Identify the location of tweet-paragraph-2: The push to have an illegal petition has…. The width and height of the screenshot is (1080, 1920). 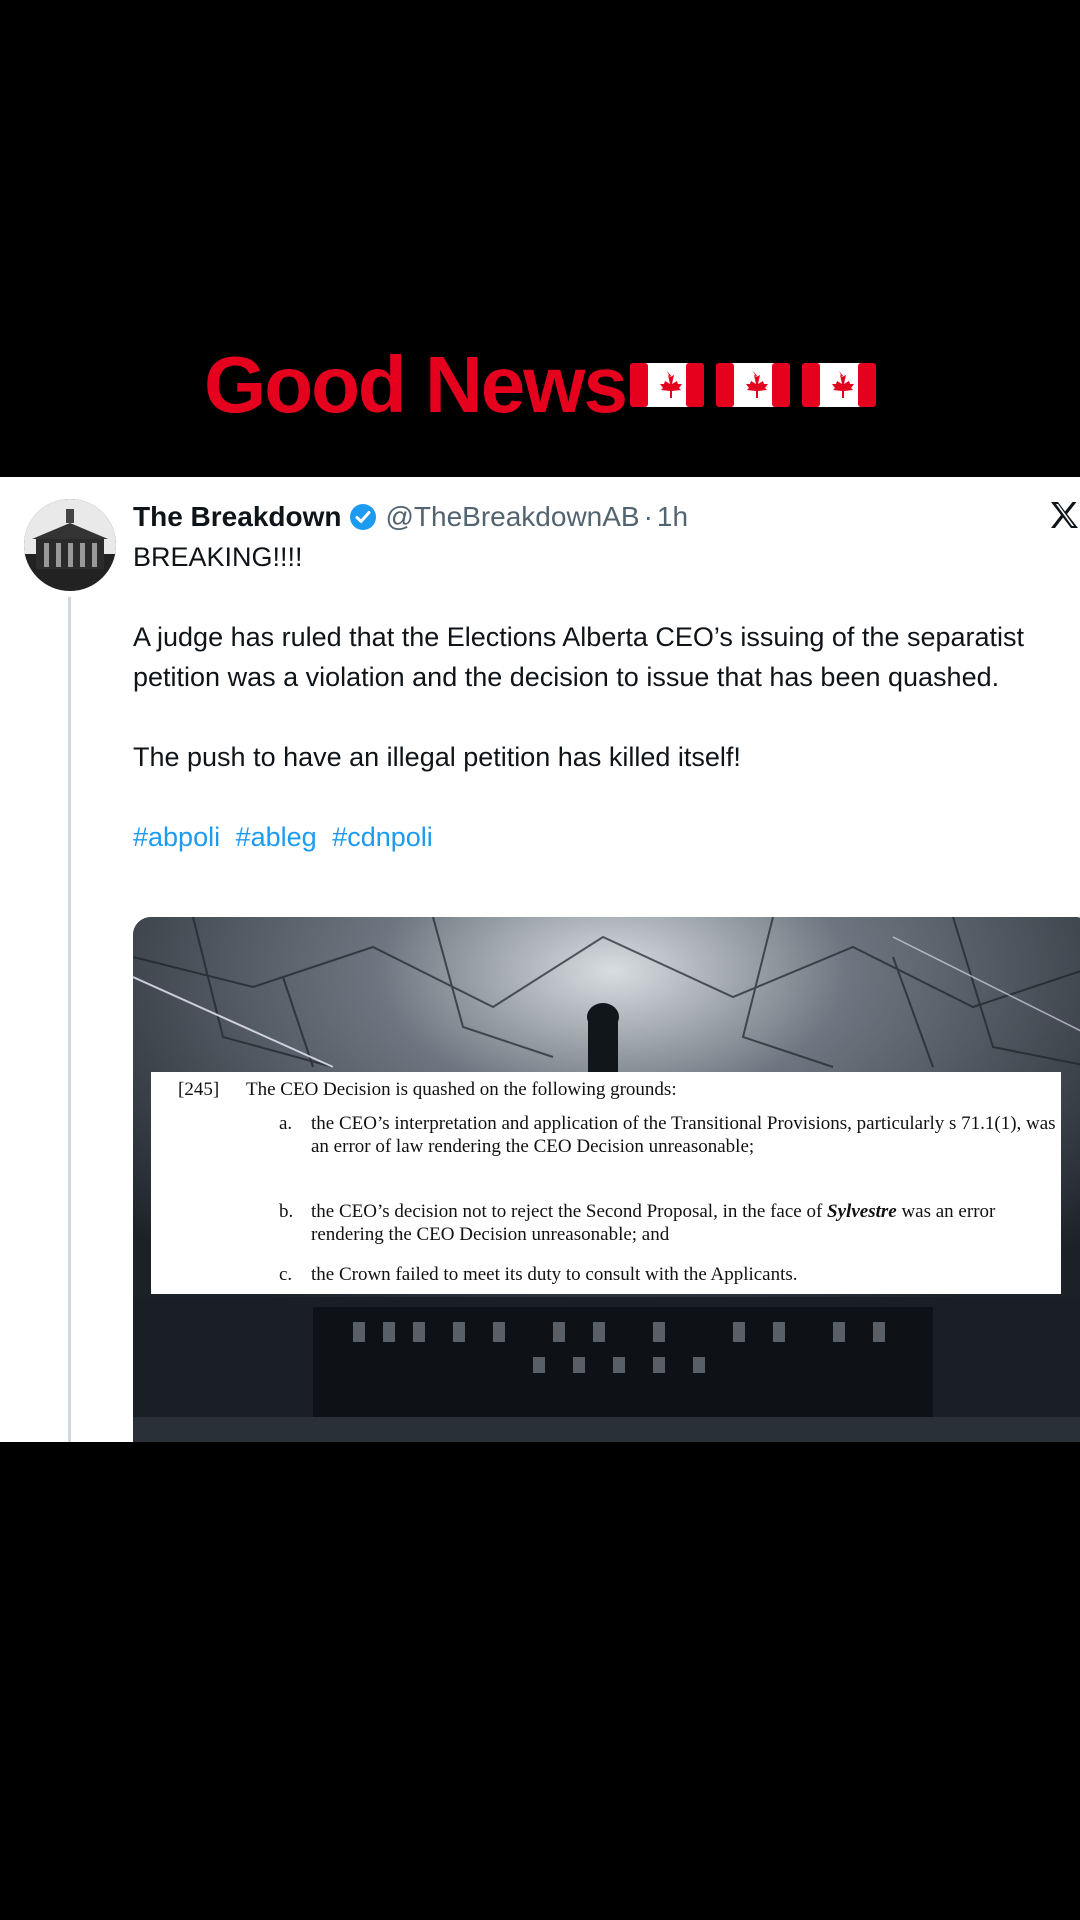
(437, 757).